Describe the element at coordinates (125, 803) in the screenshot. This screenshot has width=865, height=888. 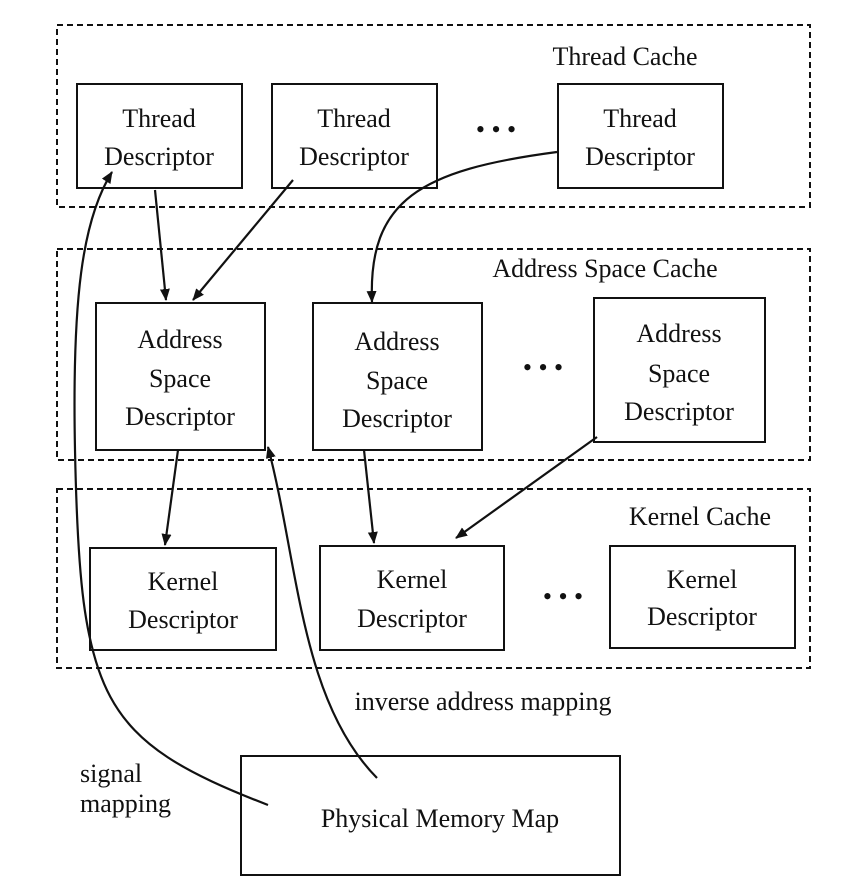
I see `signal-mapping-label-2: mapping` at that location.